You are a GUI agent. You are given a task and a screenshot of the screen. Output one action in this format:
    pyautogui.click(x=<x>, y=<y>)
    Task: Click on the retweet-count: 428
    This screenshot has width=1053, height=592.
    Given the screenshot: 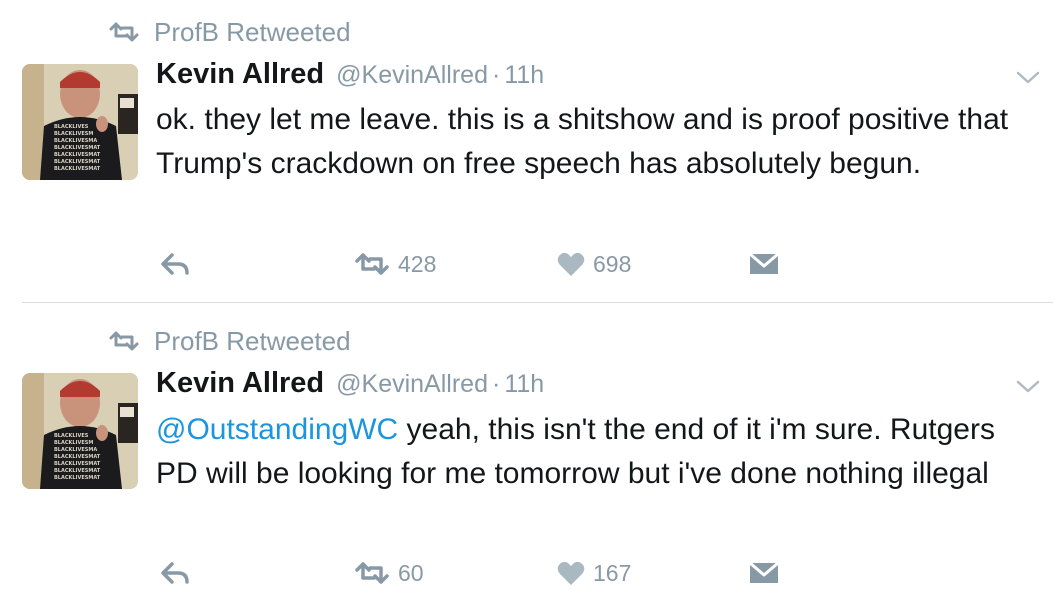 What is the action you would take?
    pyautogui.click(x=417, y=263)
    